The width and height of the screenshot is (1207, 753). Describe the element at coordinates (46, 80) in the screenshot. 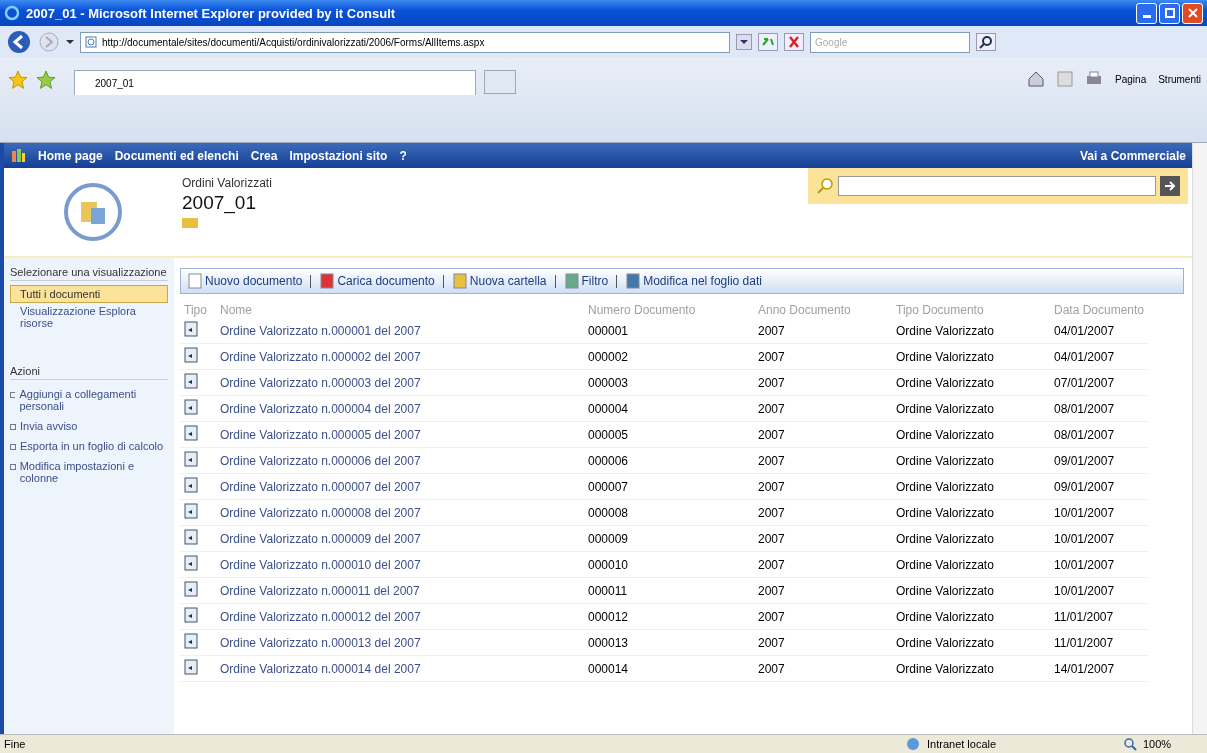

I see `add-favorite-icon` at that location.